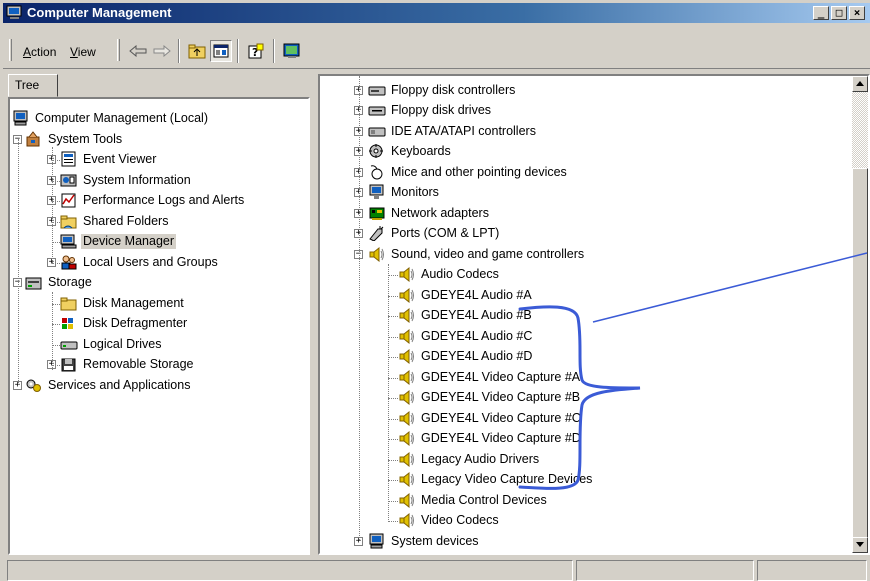 This screenshot has height=581, width=870. I want to click on mouse-icon, so click(376, 172).